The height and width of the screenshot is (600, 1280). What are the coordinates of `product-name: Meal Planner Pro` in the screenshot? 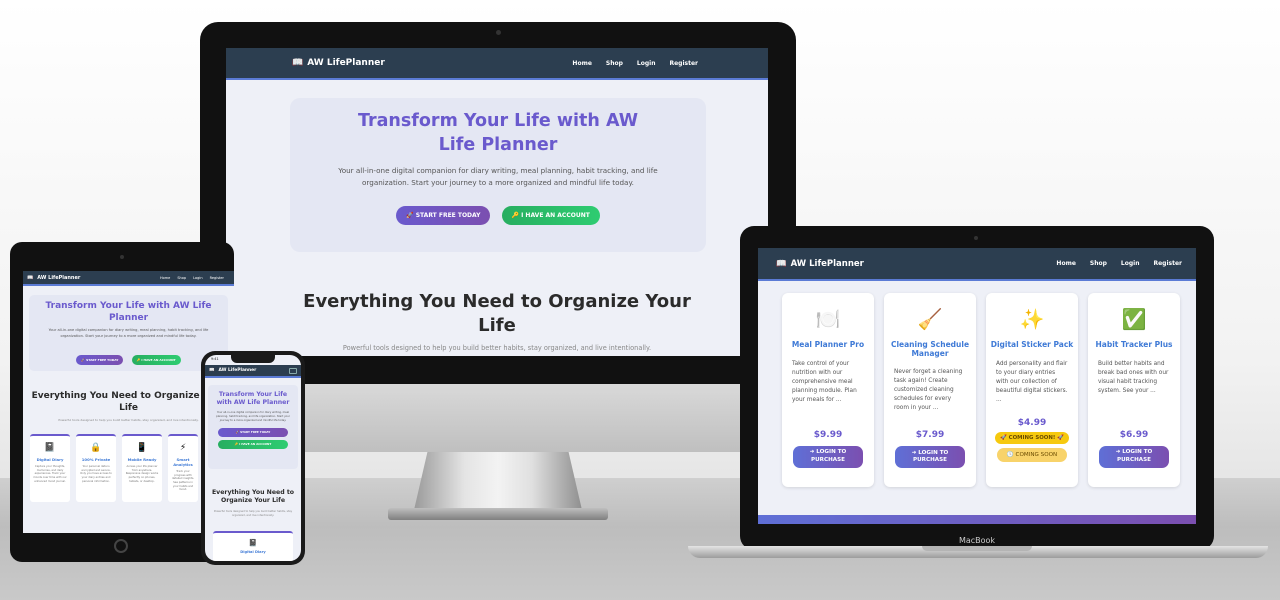 It's located at (828, 345).